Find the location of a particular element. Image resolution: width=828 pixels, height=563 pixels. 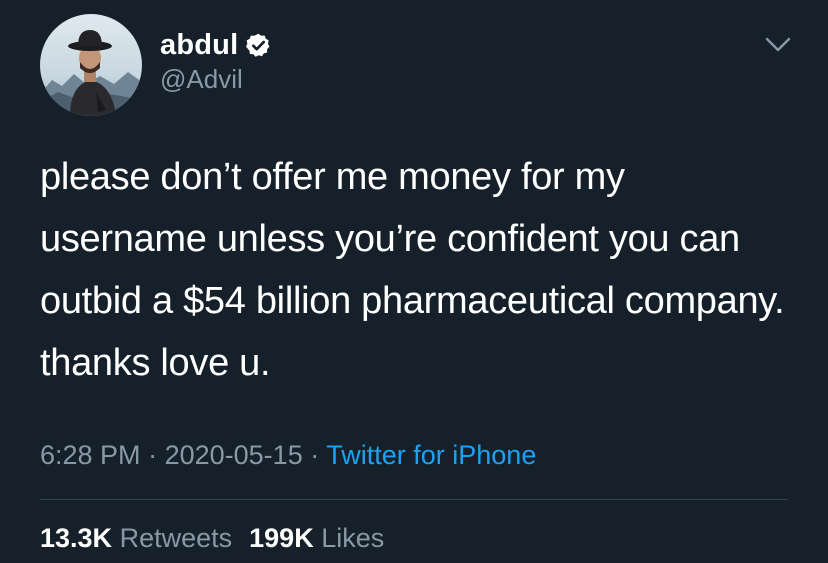

chevron-down-icon is located at coordinates (778, 45).